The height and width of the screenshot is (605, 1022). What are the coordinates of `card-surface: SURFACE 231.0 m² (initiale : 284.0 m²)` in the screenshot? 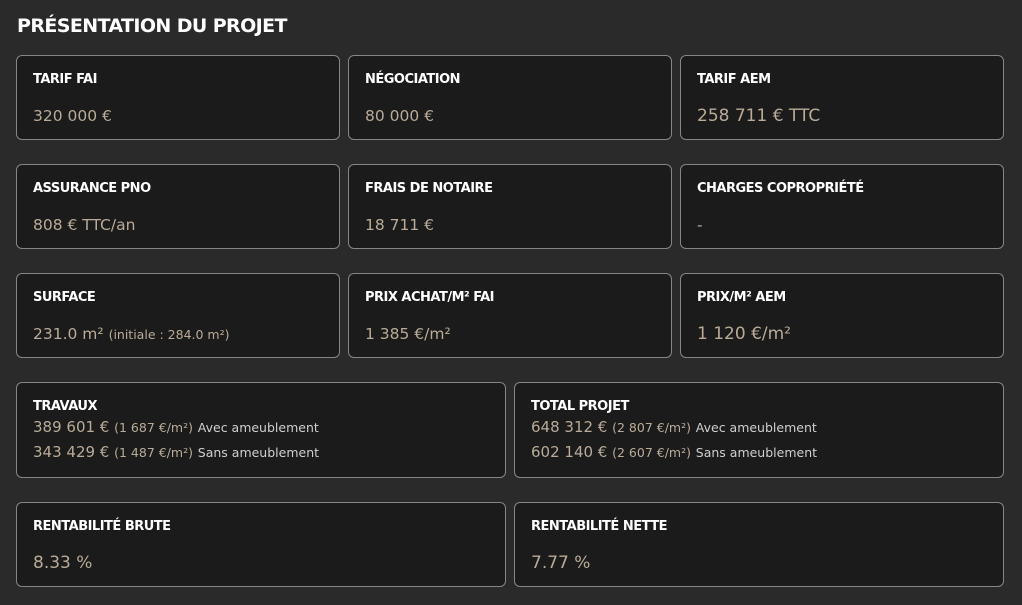 It's located at (178, 315).